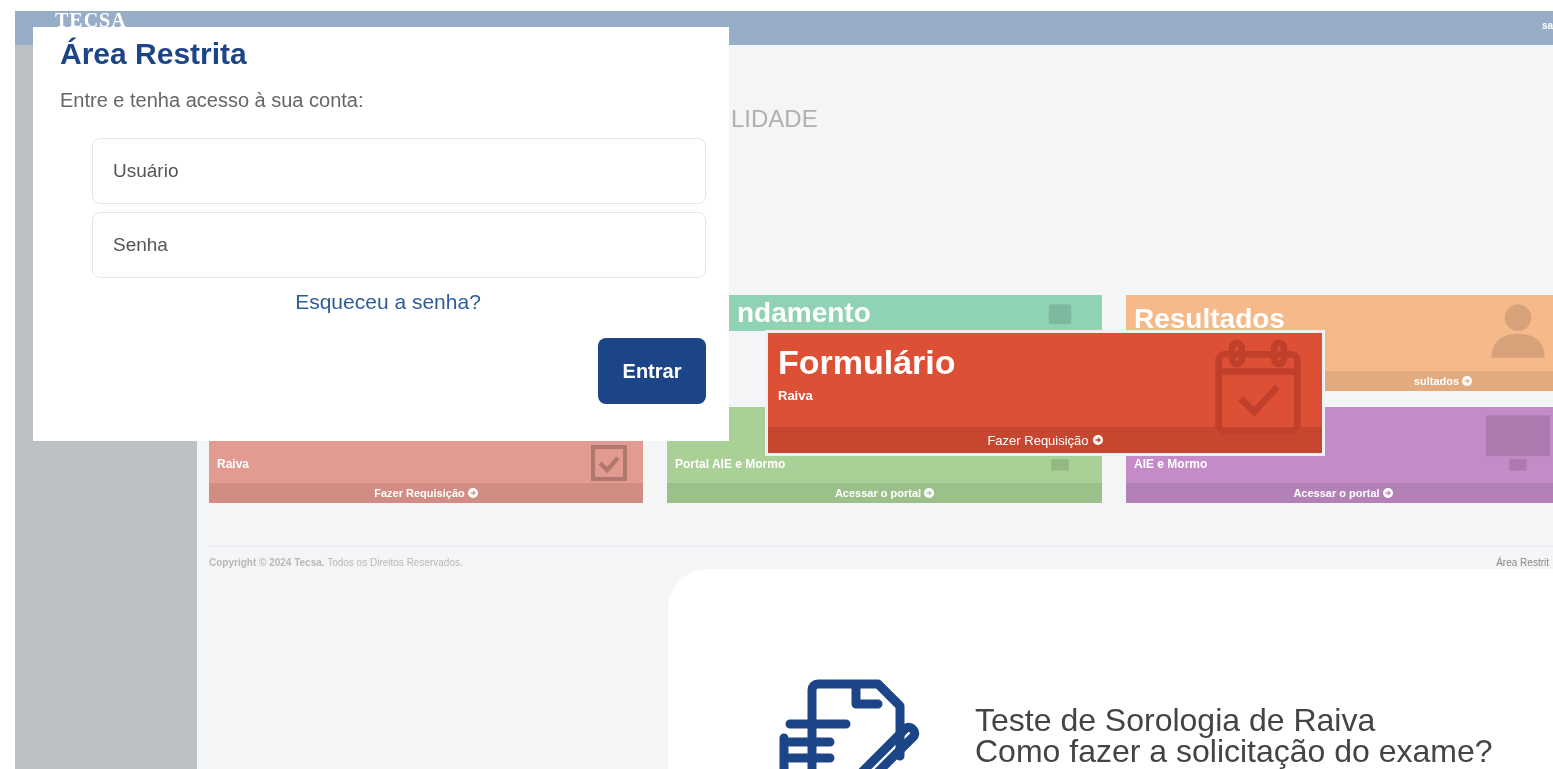  What do you see at coordinates (1171, 464) in the screenshot?
I see `tile-subtitle: AIE e Mormo` at bounding box center [1171, 464].